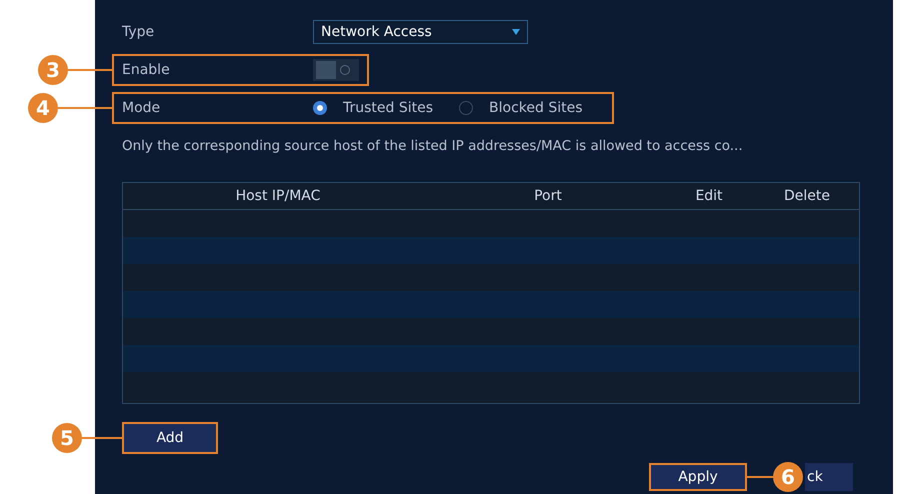 This screenshot has width=903, height=494. I want to click on column-header: Edit, so click(709, 196).